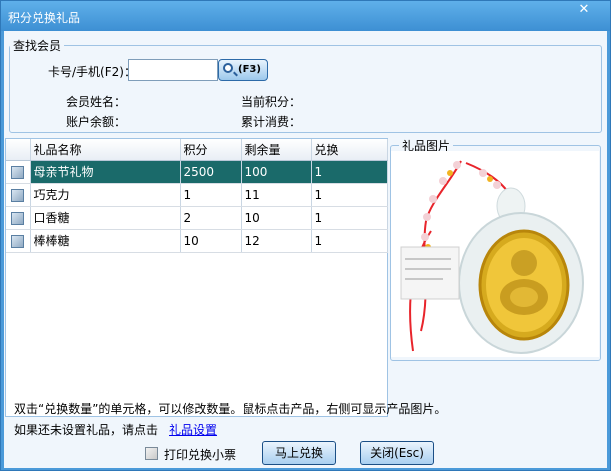 This screenshot has height=471, width=611. What do you see at coordinates (271, 122) in the screenshot?
I see `total-spent-label: 累计消费：` at bounding box center [271, 122].